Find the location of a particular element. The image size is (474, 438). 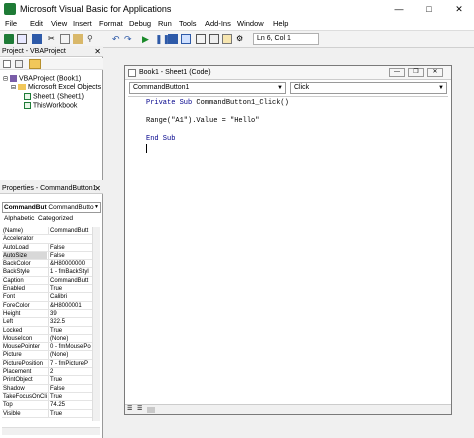

close-button: ✕ is located at coordinates (459, 9).